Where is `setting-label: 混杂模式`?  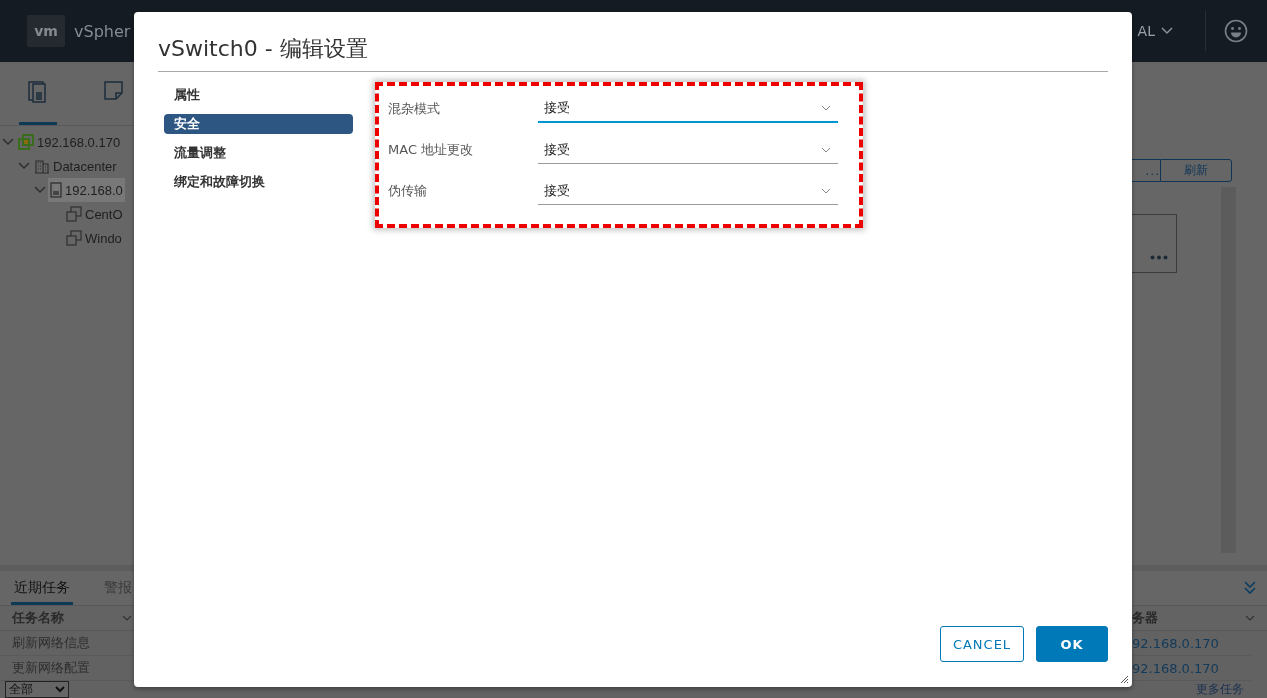
setting-label: 混杂模式 is located at coordinates (414, 109).